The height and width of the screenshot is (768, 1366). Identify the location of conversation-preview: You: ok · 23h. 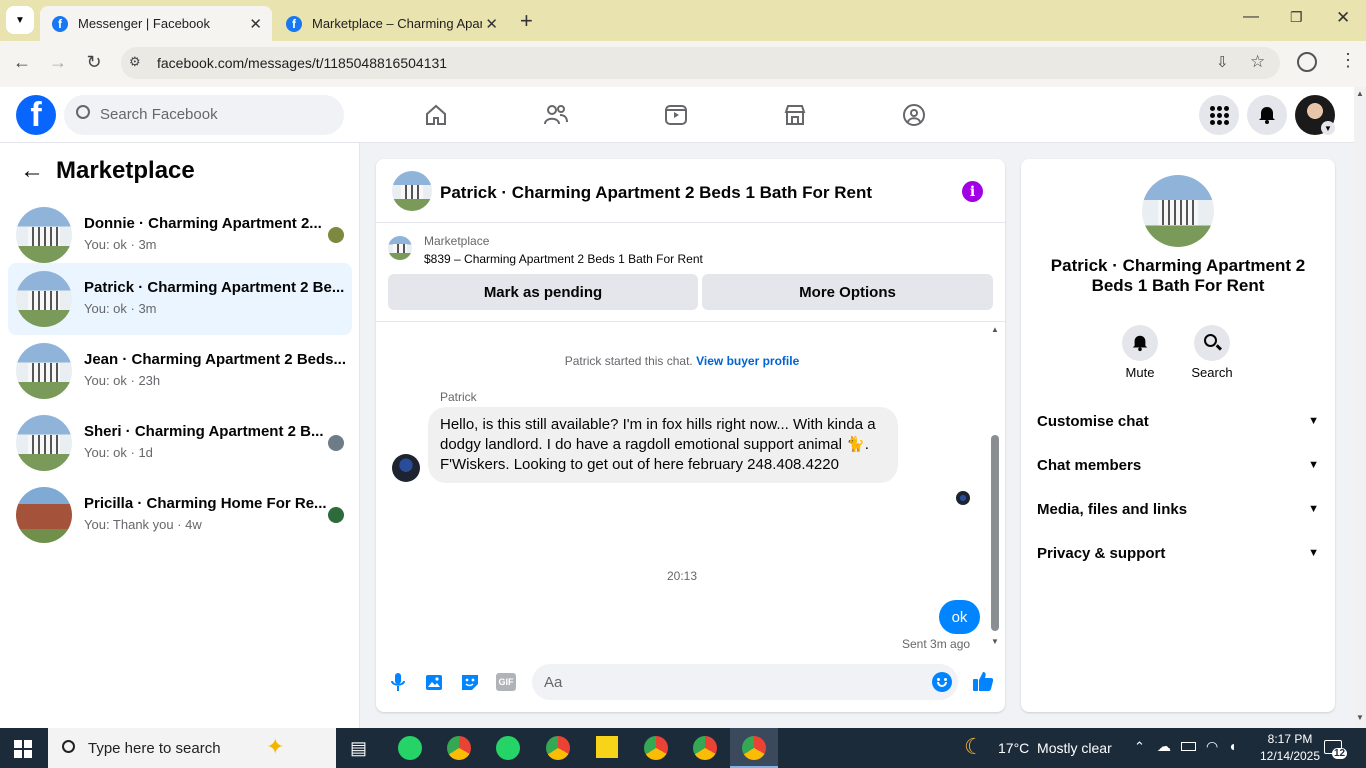
(122, 380).